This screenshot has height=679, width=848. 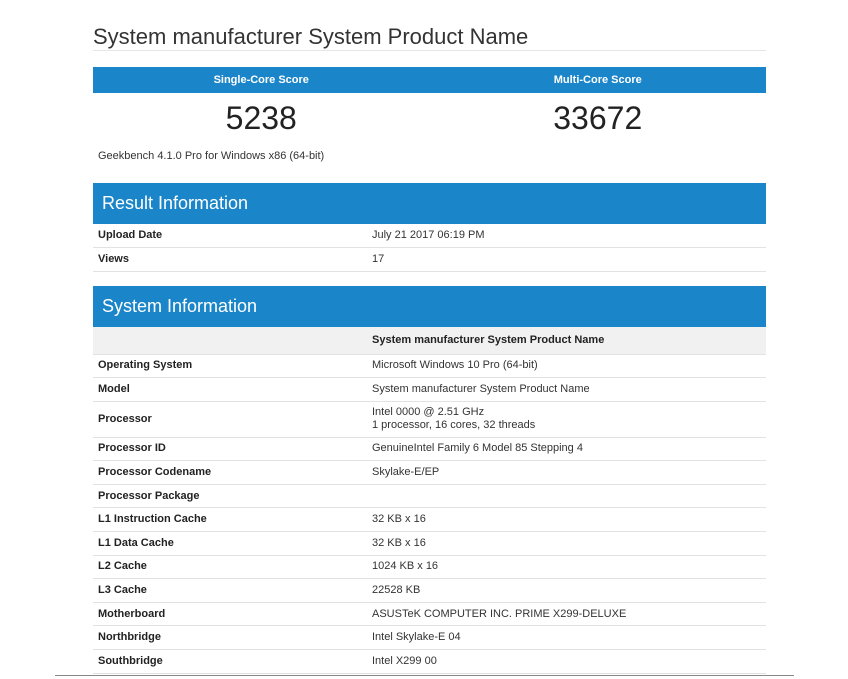 What do you see at coordinates (230, 341) in the screenshot?
I see `column-header-empty` at bounding box center [230, 341].